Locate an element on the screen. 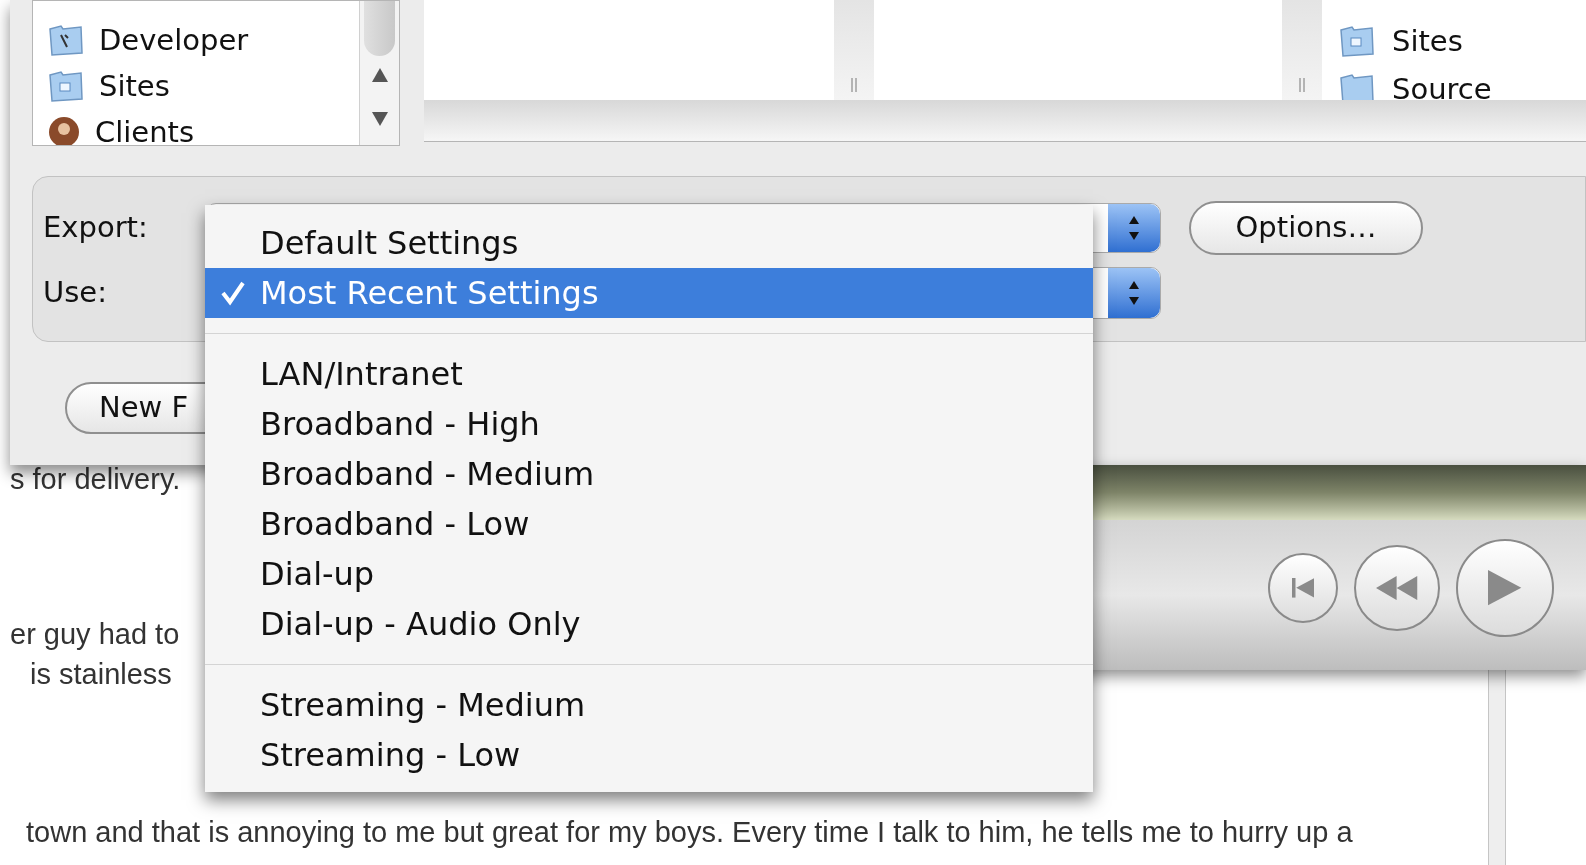 This screenshot has width=1586, height=865. use-label: Use: is located at coordinates (75, 293).